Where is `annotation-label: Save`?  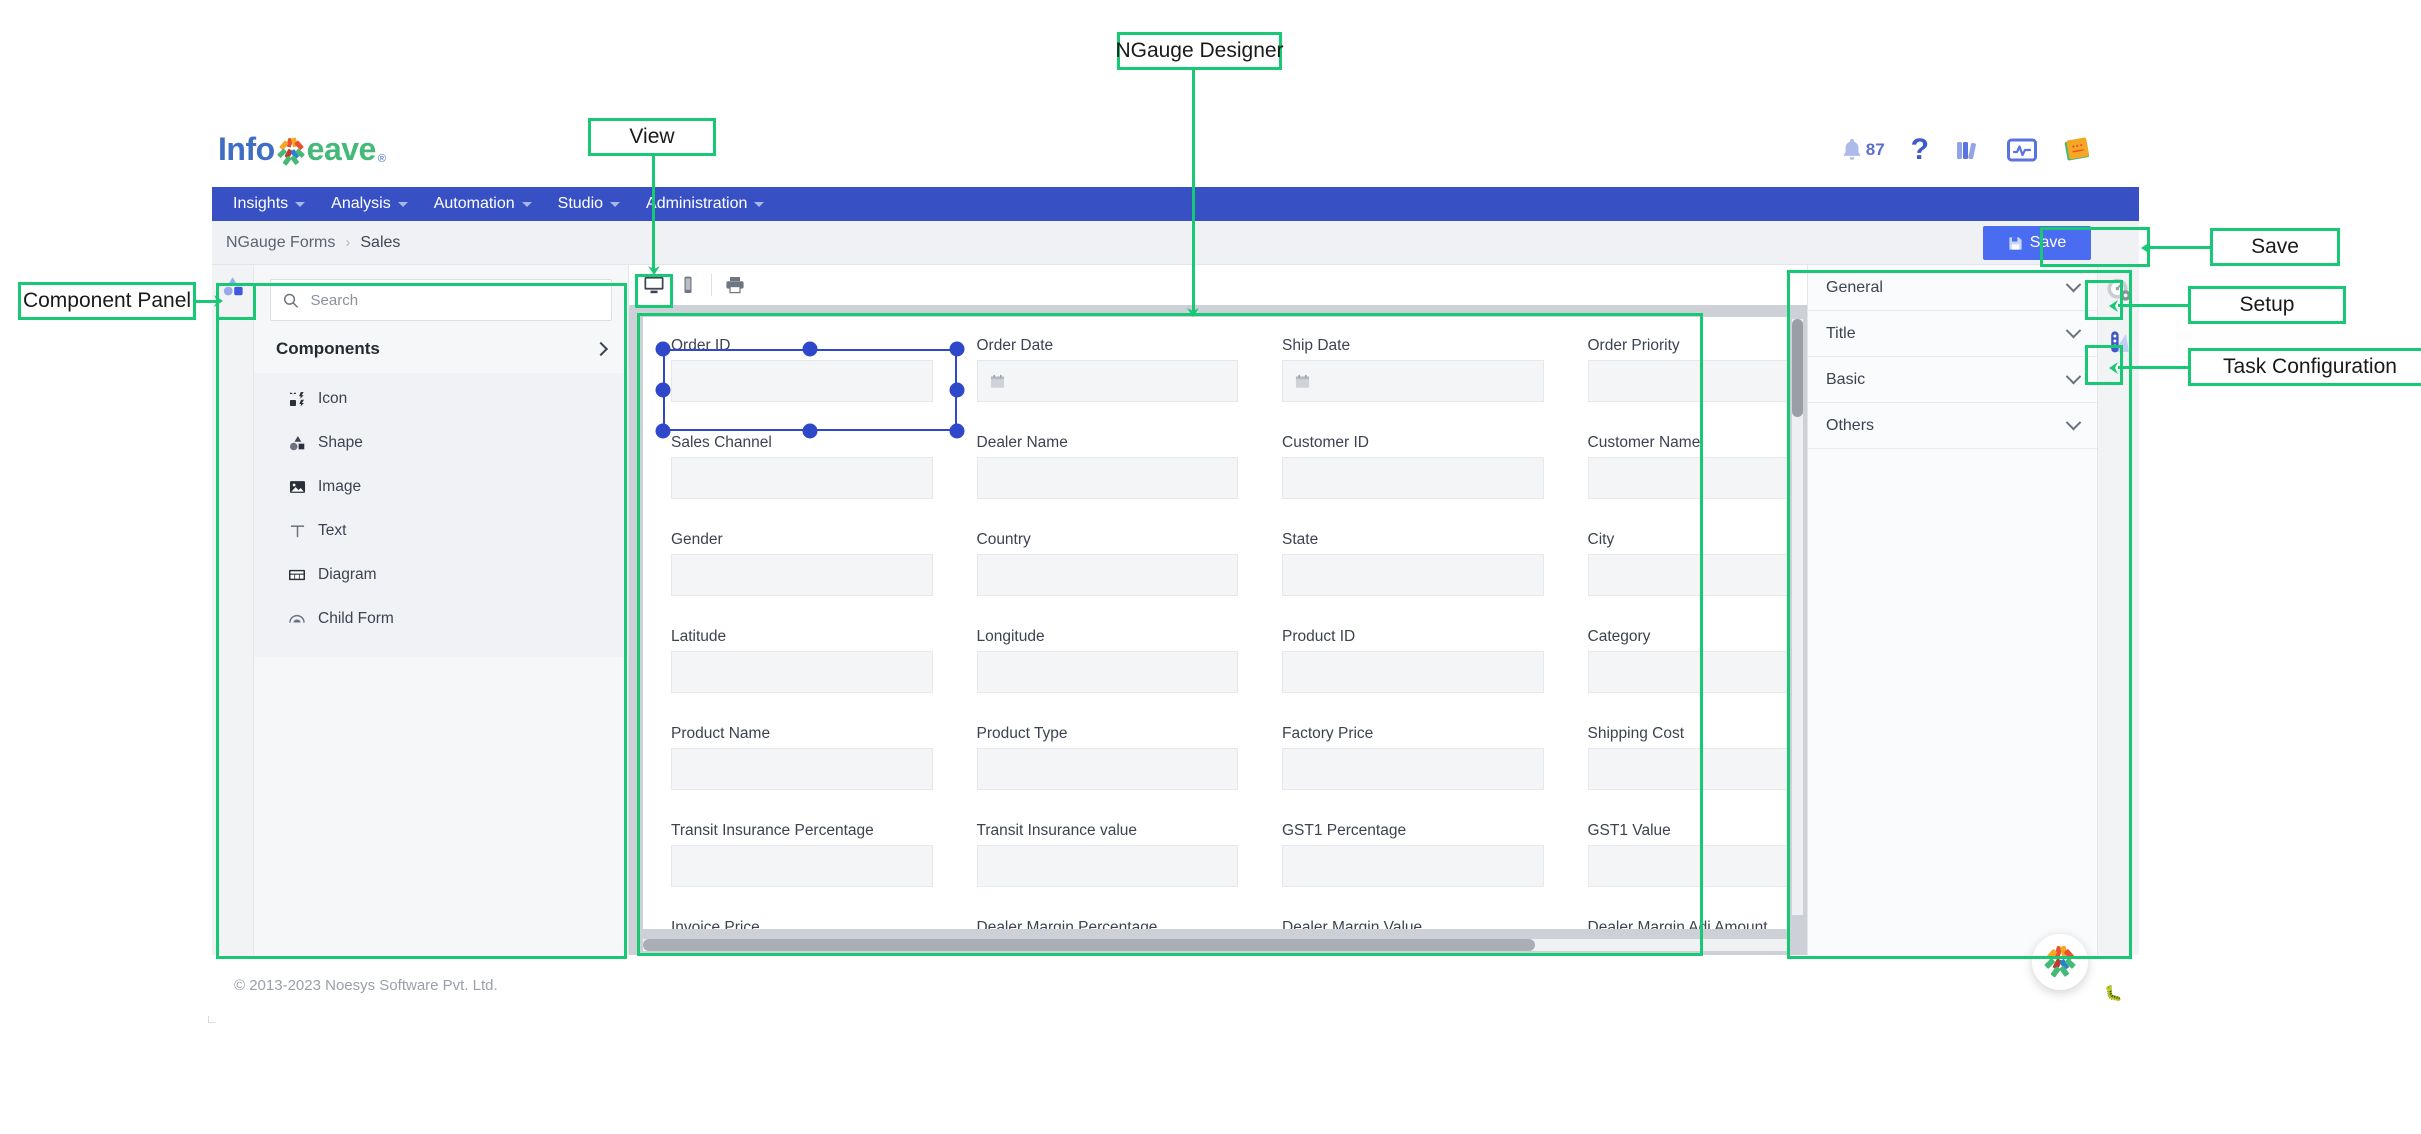
annotation-label: Save is located at coordinates (2275, 246).